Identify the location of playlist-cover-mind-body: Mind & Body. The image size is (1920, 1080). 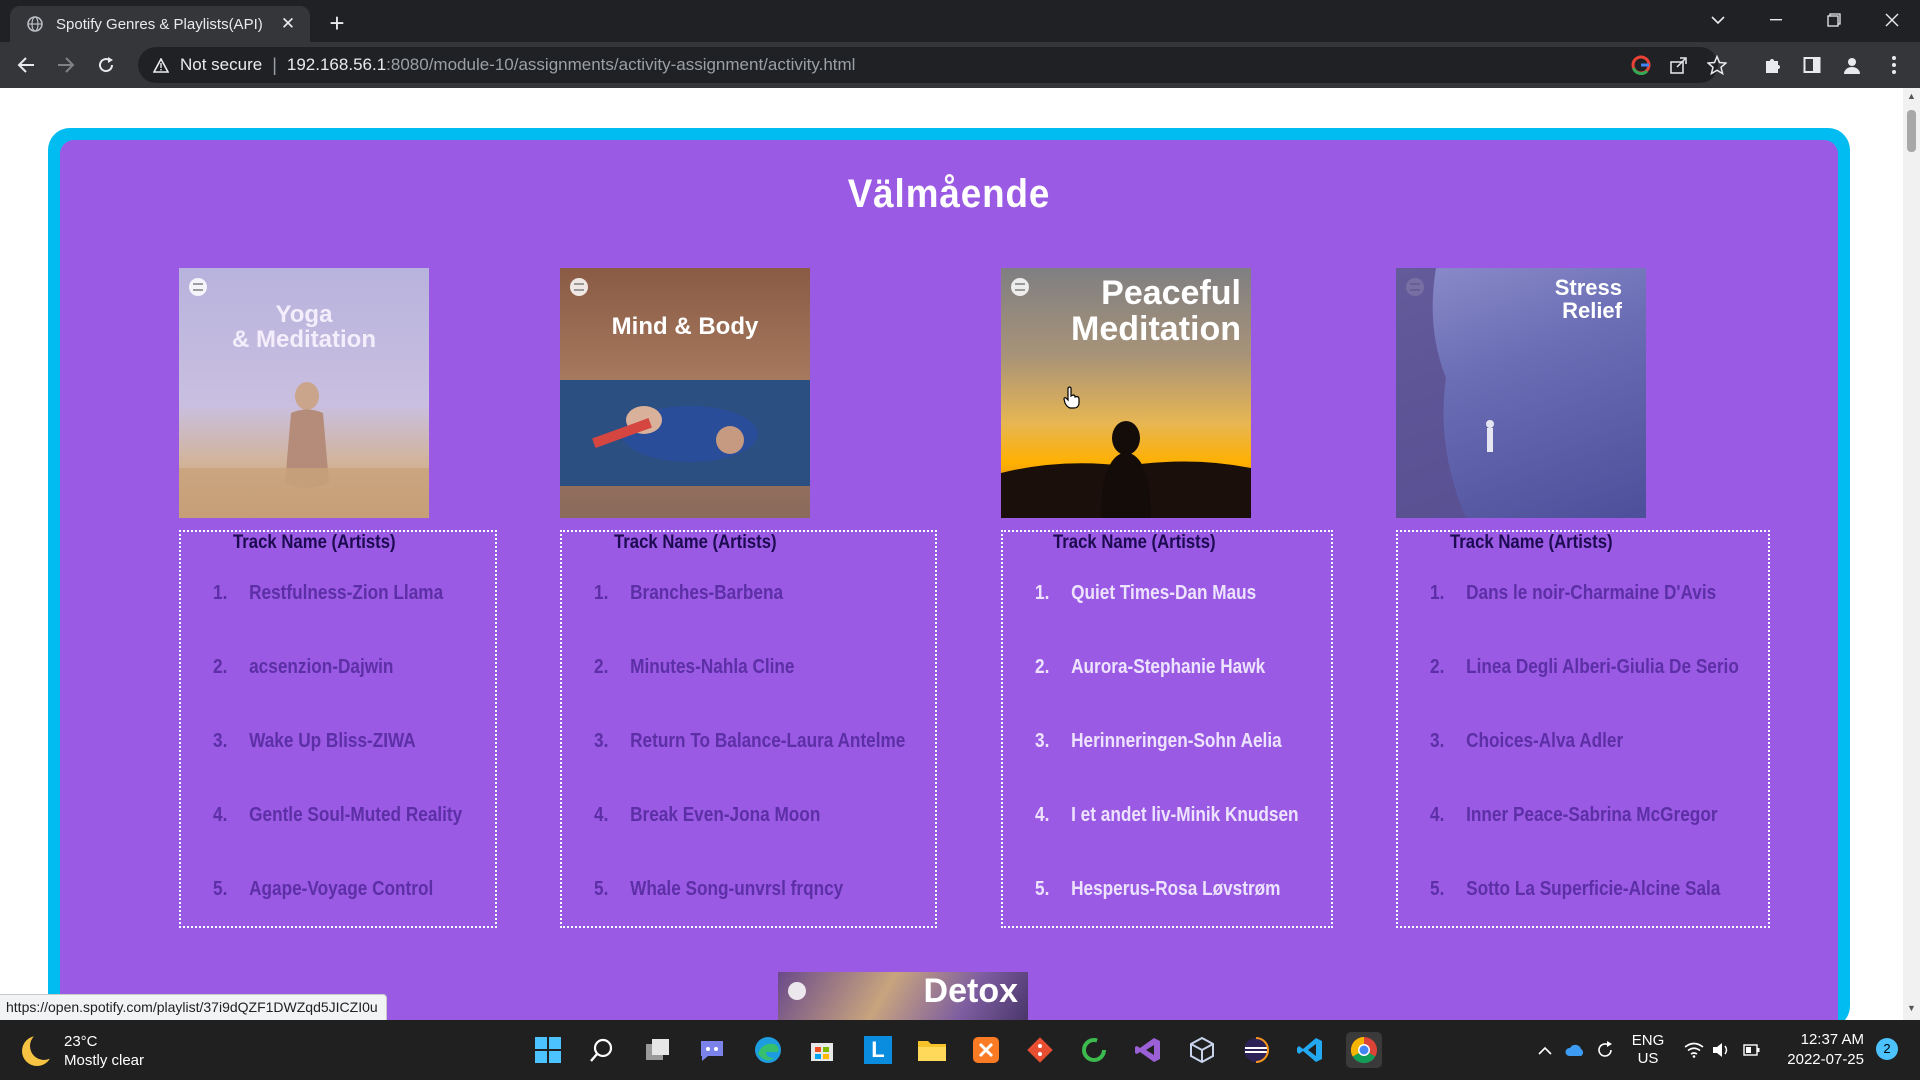
(685, 393).